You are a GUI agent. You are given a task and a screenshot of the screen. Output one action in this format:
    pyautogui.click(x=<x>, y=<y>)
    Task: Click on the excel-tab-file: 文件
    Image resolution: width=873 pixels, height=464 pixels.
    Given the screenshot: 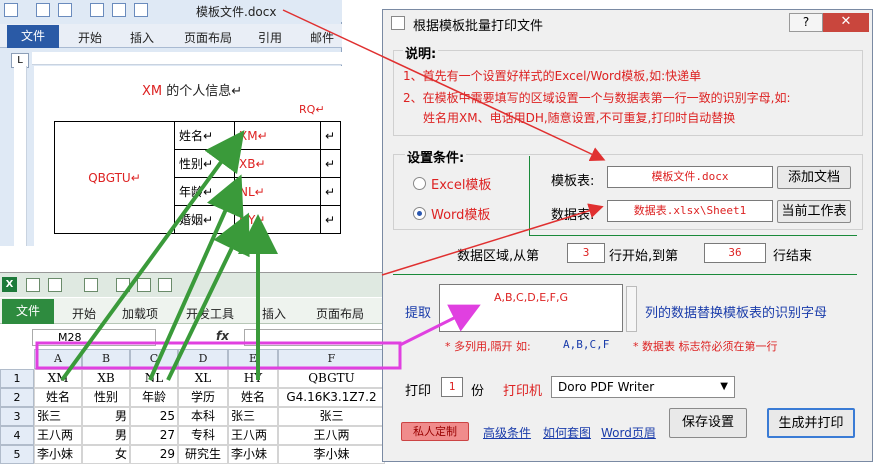 What is the action you would take?
    pyautogui.click(x=28, y=311)
    